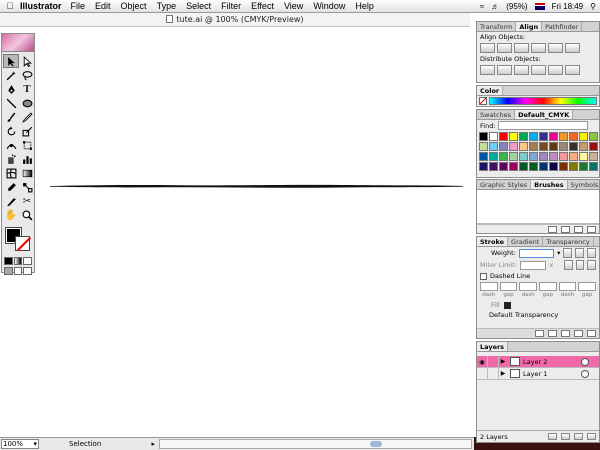 The image size is (600, 450). Describe the element at coordinates (587, 286) in the screenshot. I see `gap-3-input` at that location.